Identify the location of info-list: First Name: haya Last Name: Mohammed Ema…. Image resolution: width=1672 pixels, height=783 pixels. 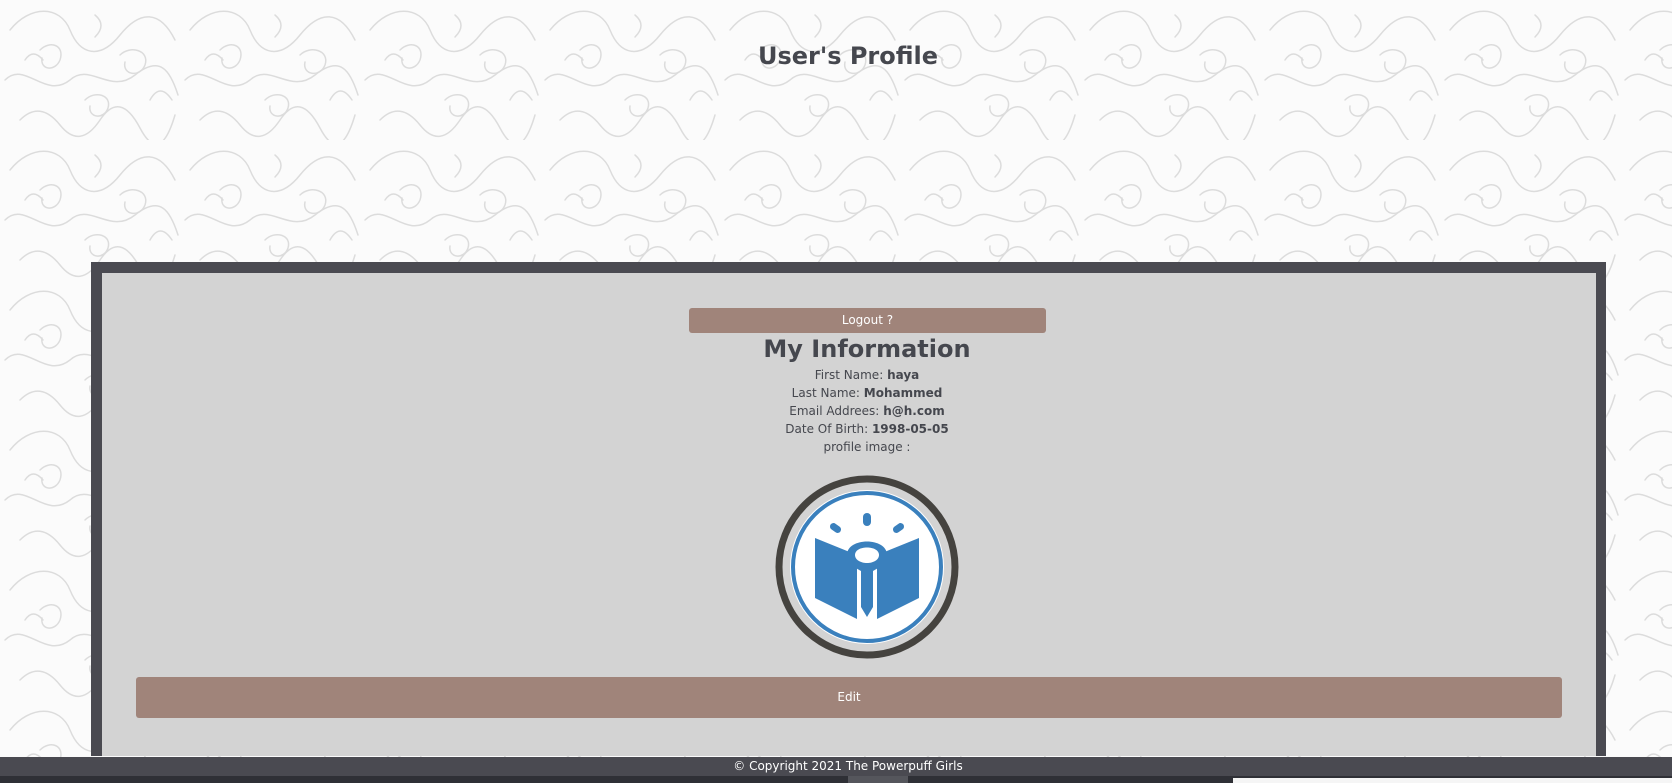
(836, 411).